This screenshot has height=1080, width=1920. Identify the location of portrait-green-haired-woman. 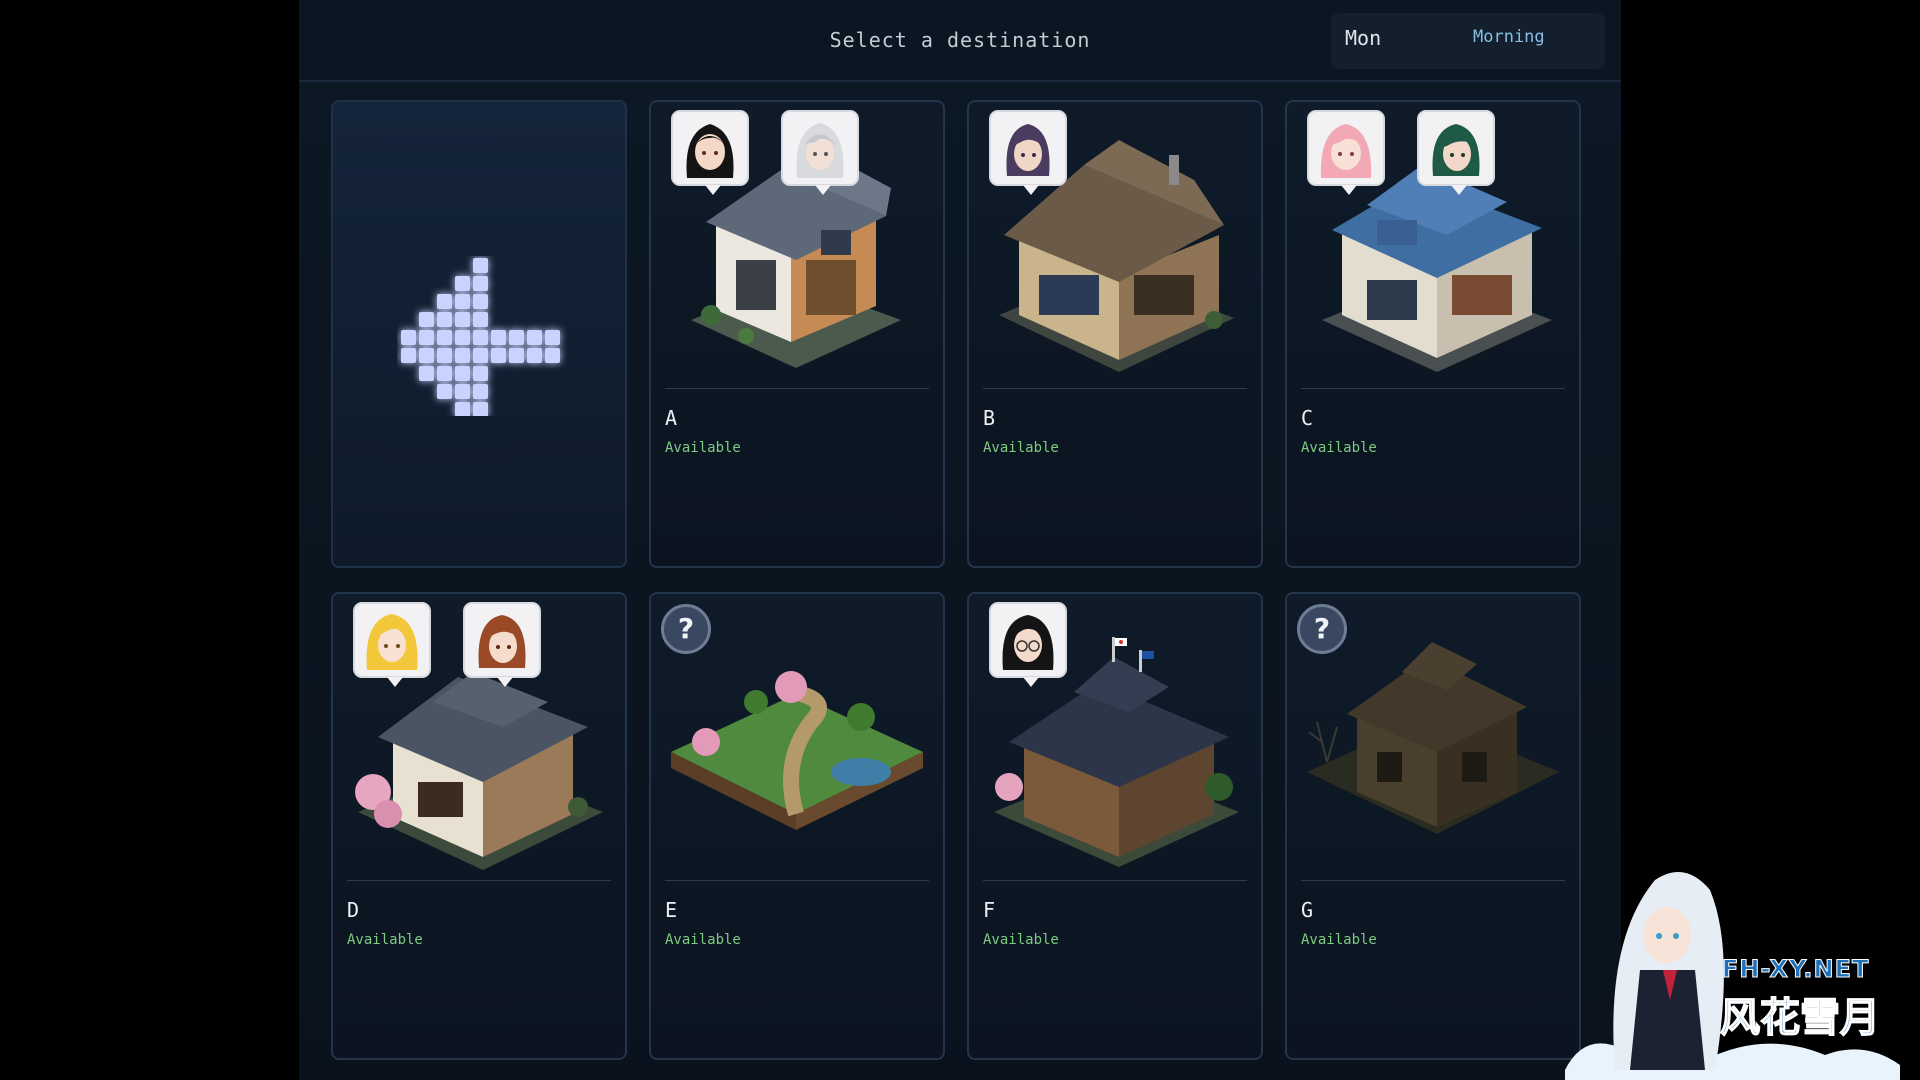
(1456, 152).